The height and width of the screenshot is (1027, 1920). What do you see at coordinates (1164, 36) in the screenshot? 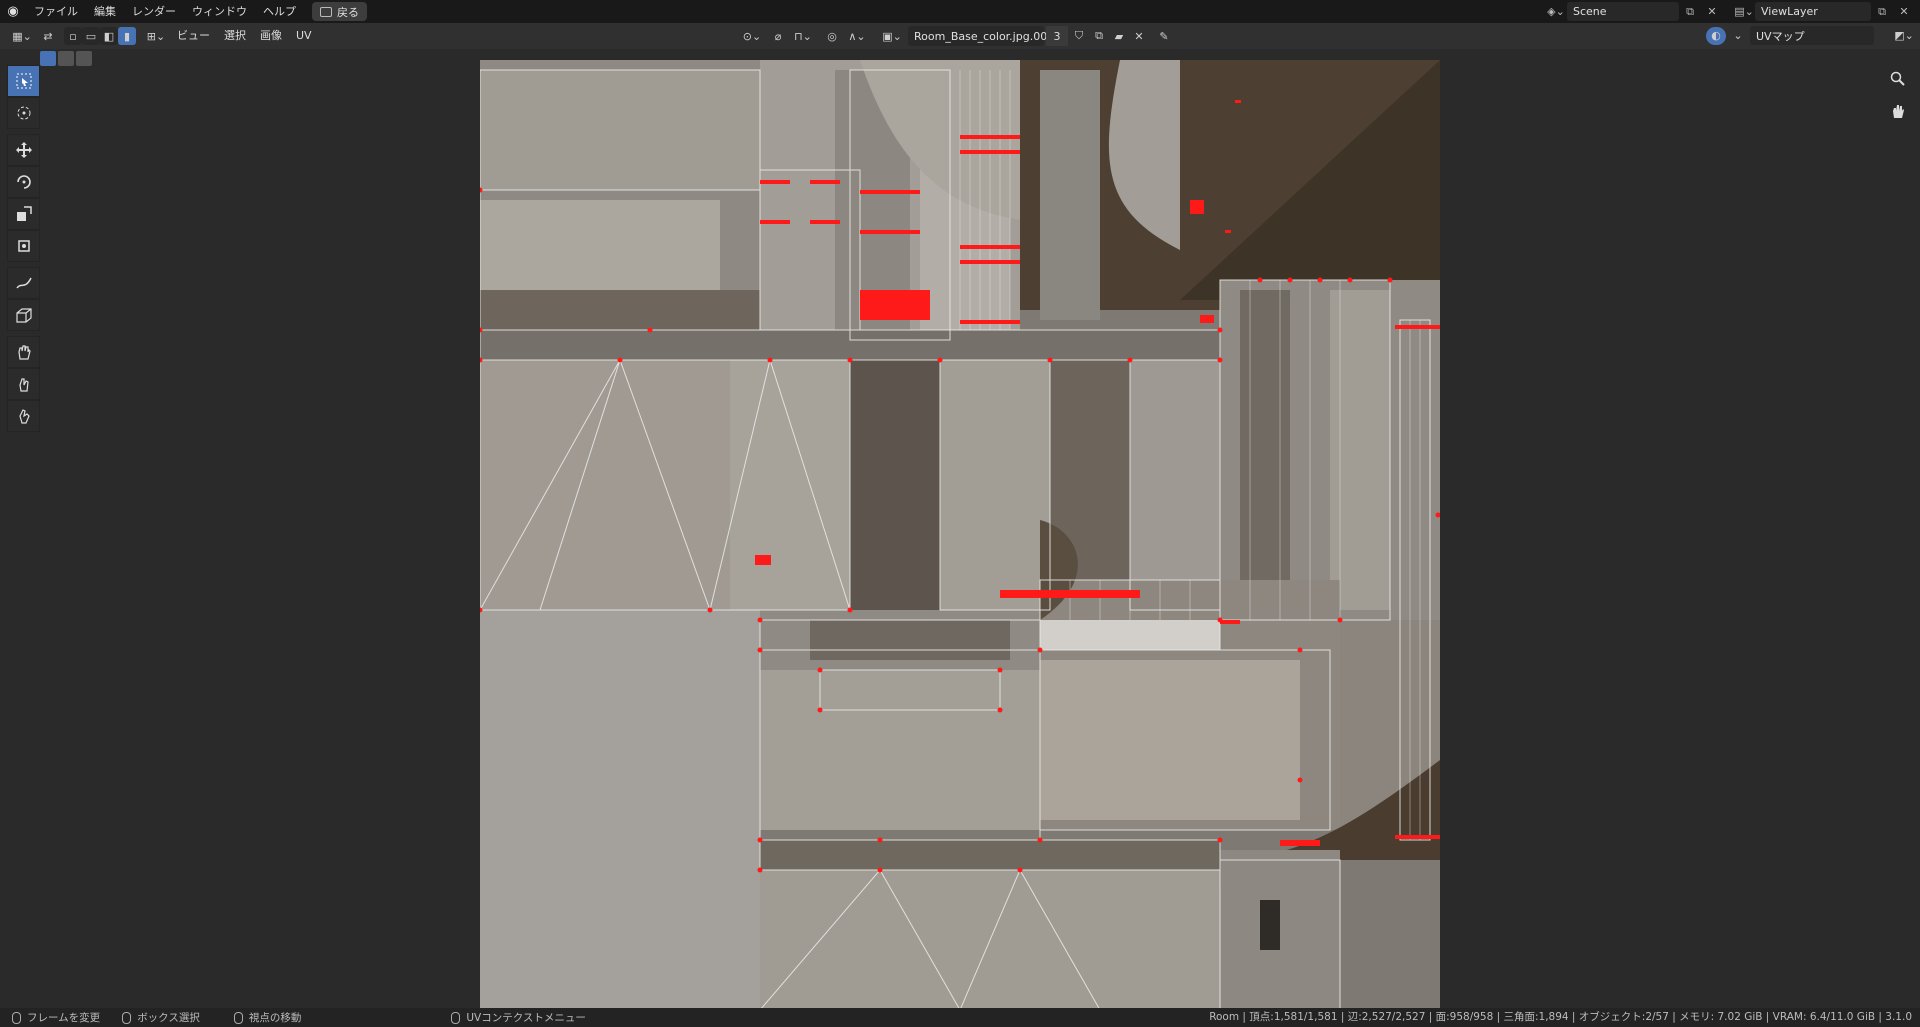
I see `pin-icon: ✎` at bounding box center [1164, 36].